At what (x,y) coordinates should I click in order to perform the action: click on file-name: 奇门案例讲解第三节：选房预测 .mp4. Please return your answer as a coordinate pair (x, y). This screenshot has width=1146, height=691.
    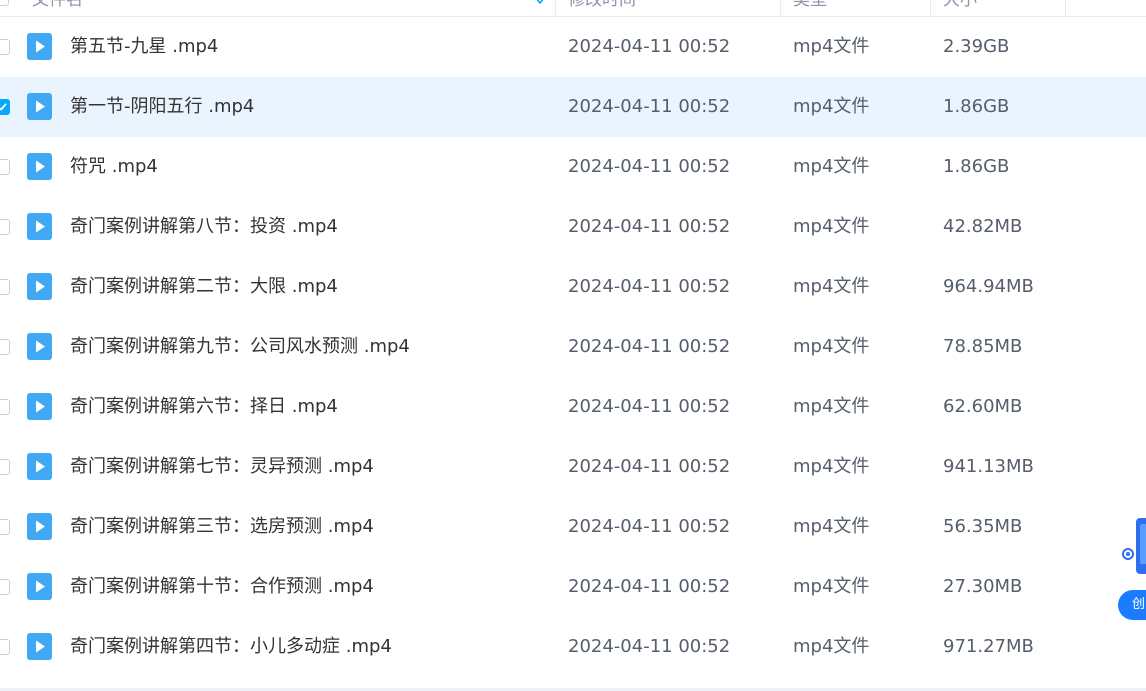
    Looking at the image, I should click on (222, 527).